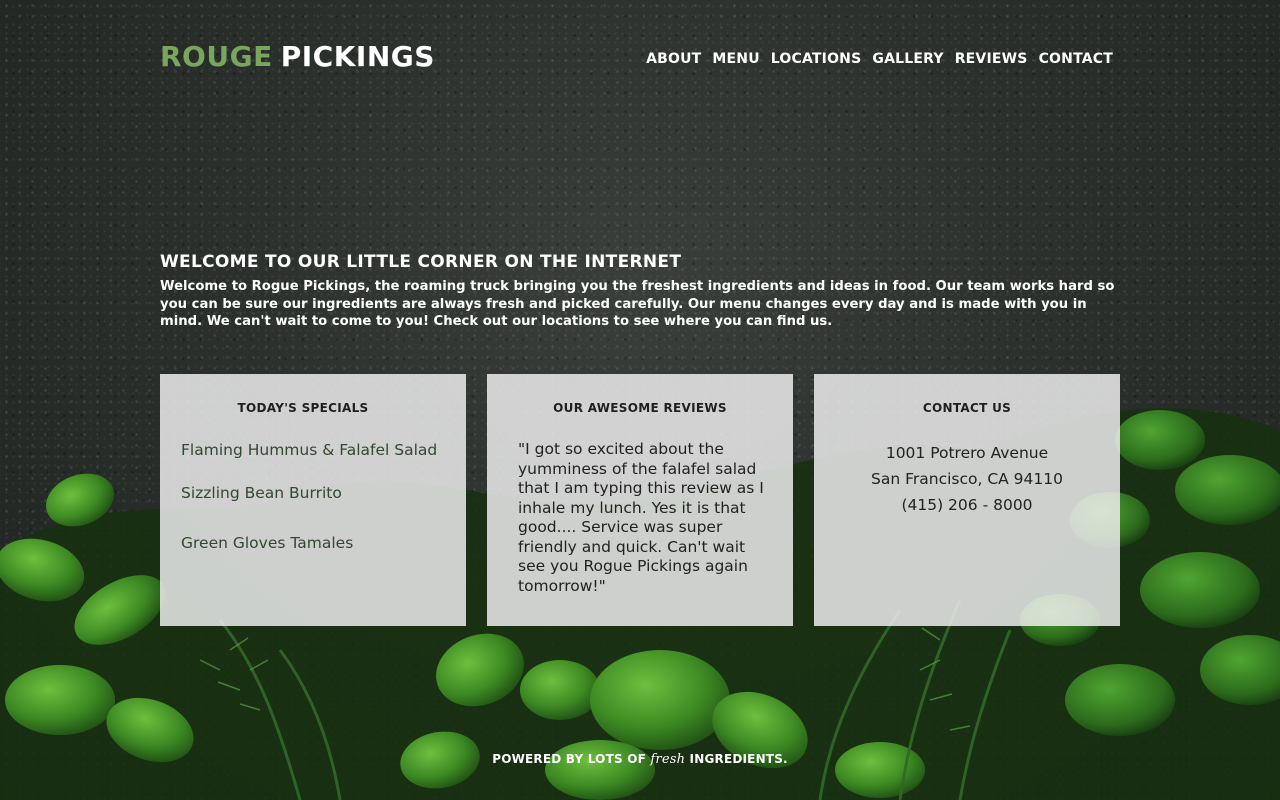 The height and width of the screenshot is (800, 1280). What do you see at coordinates (735, 59) in the screenshot?
I see `nav-link-menu: MENU` at bounding box center [735, 59].